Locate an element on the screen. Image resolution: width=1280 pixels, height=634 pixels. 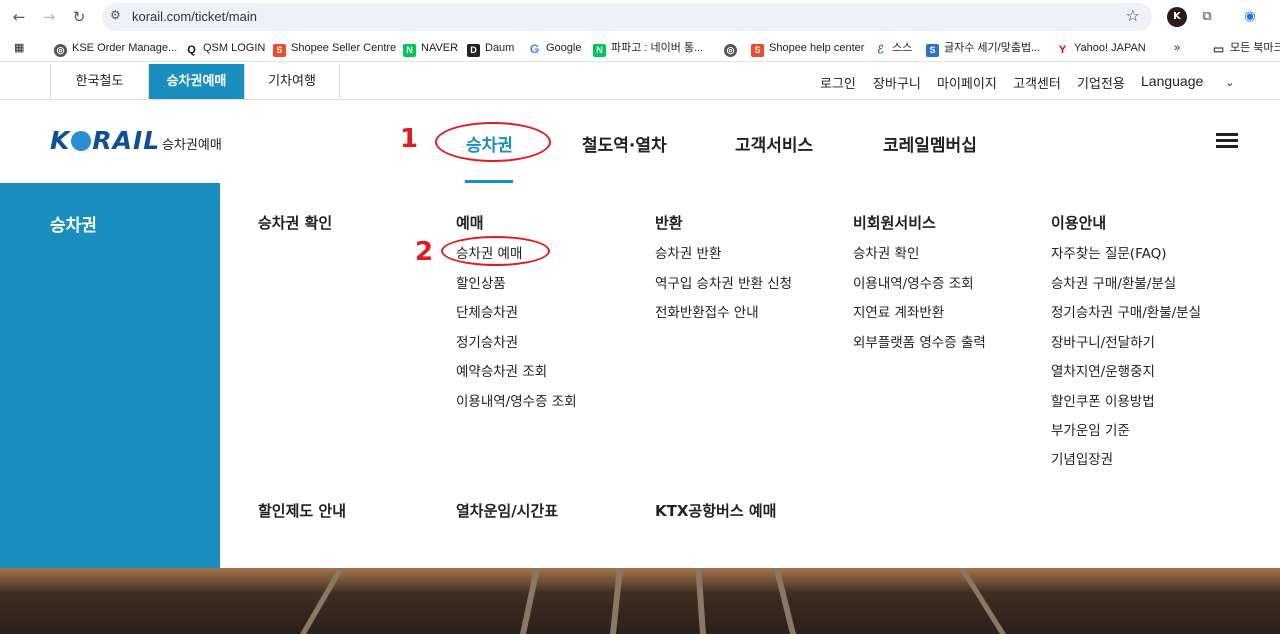
profile-icon: ◉ is located at coordinates (1250, 17).